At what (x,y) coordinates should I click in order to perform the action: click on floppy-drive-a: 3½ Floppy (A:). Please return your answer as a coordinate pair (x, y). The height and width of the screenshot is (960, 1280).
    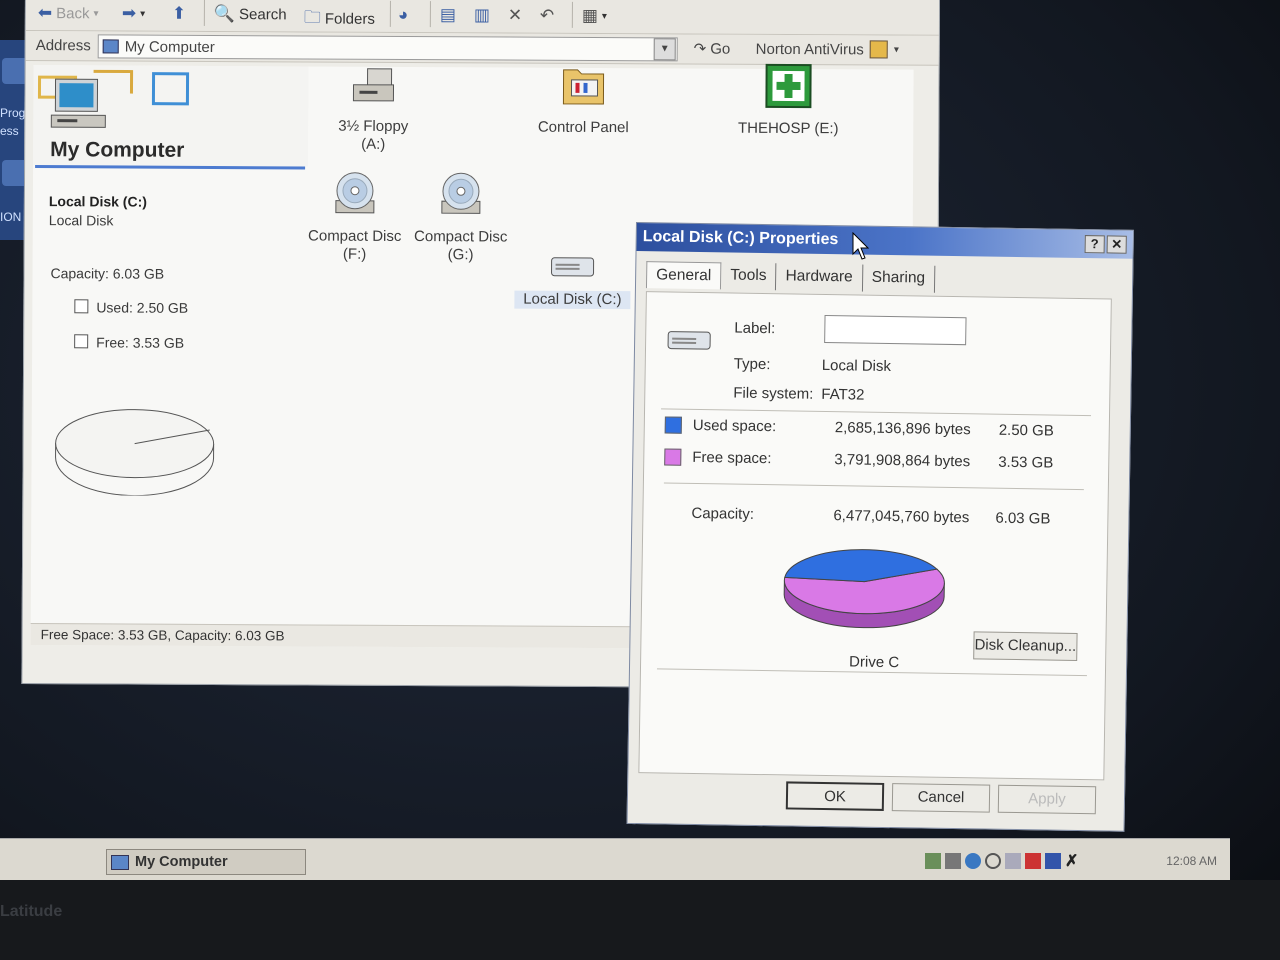
    Looking at the image, I should click on (373, 111).